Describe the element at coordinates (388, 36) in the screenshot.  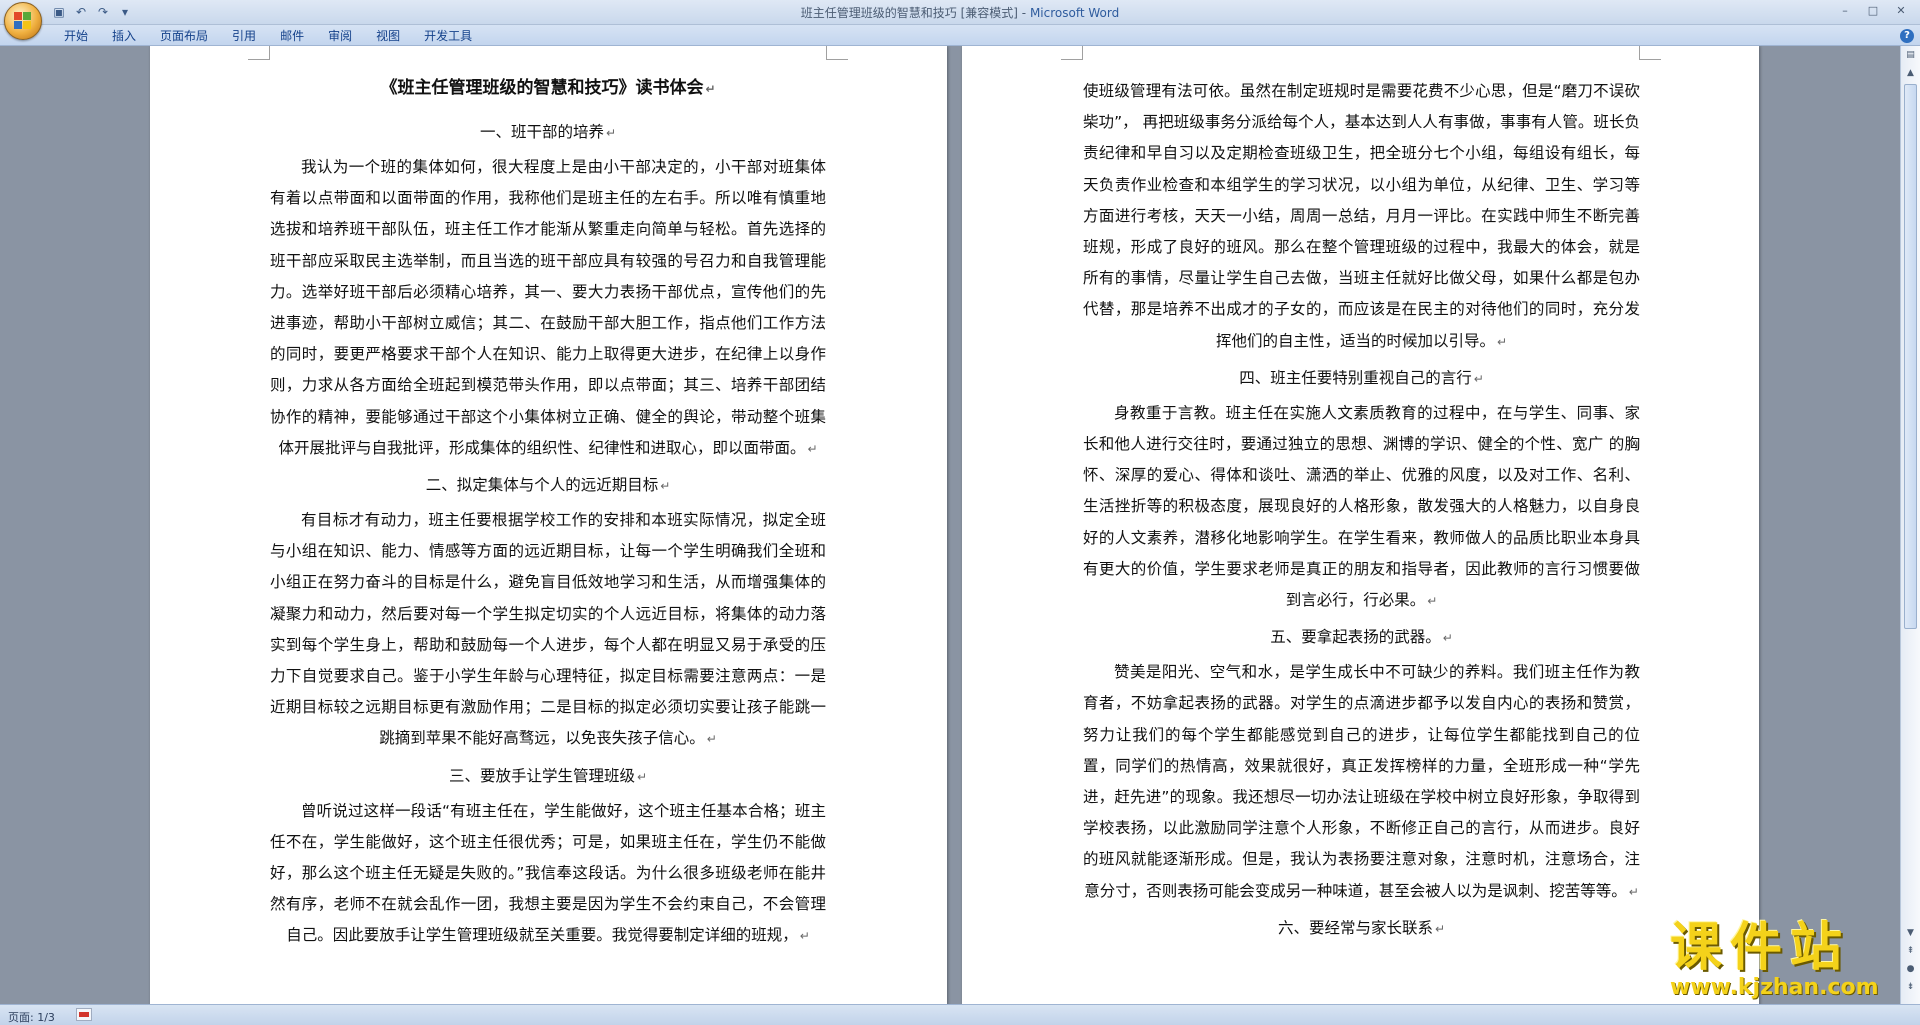
I see `tab-view: 视图` at that location.